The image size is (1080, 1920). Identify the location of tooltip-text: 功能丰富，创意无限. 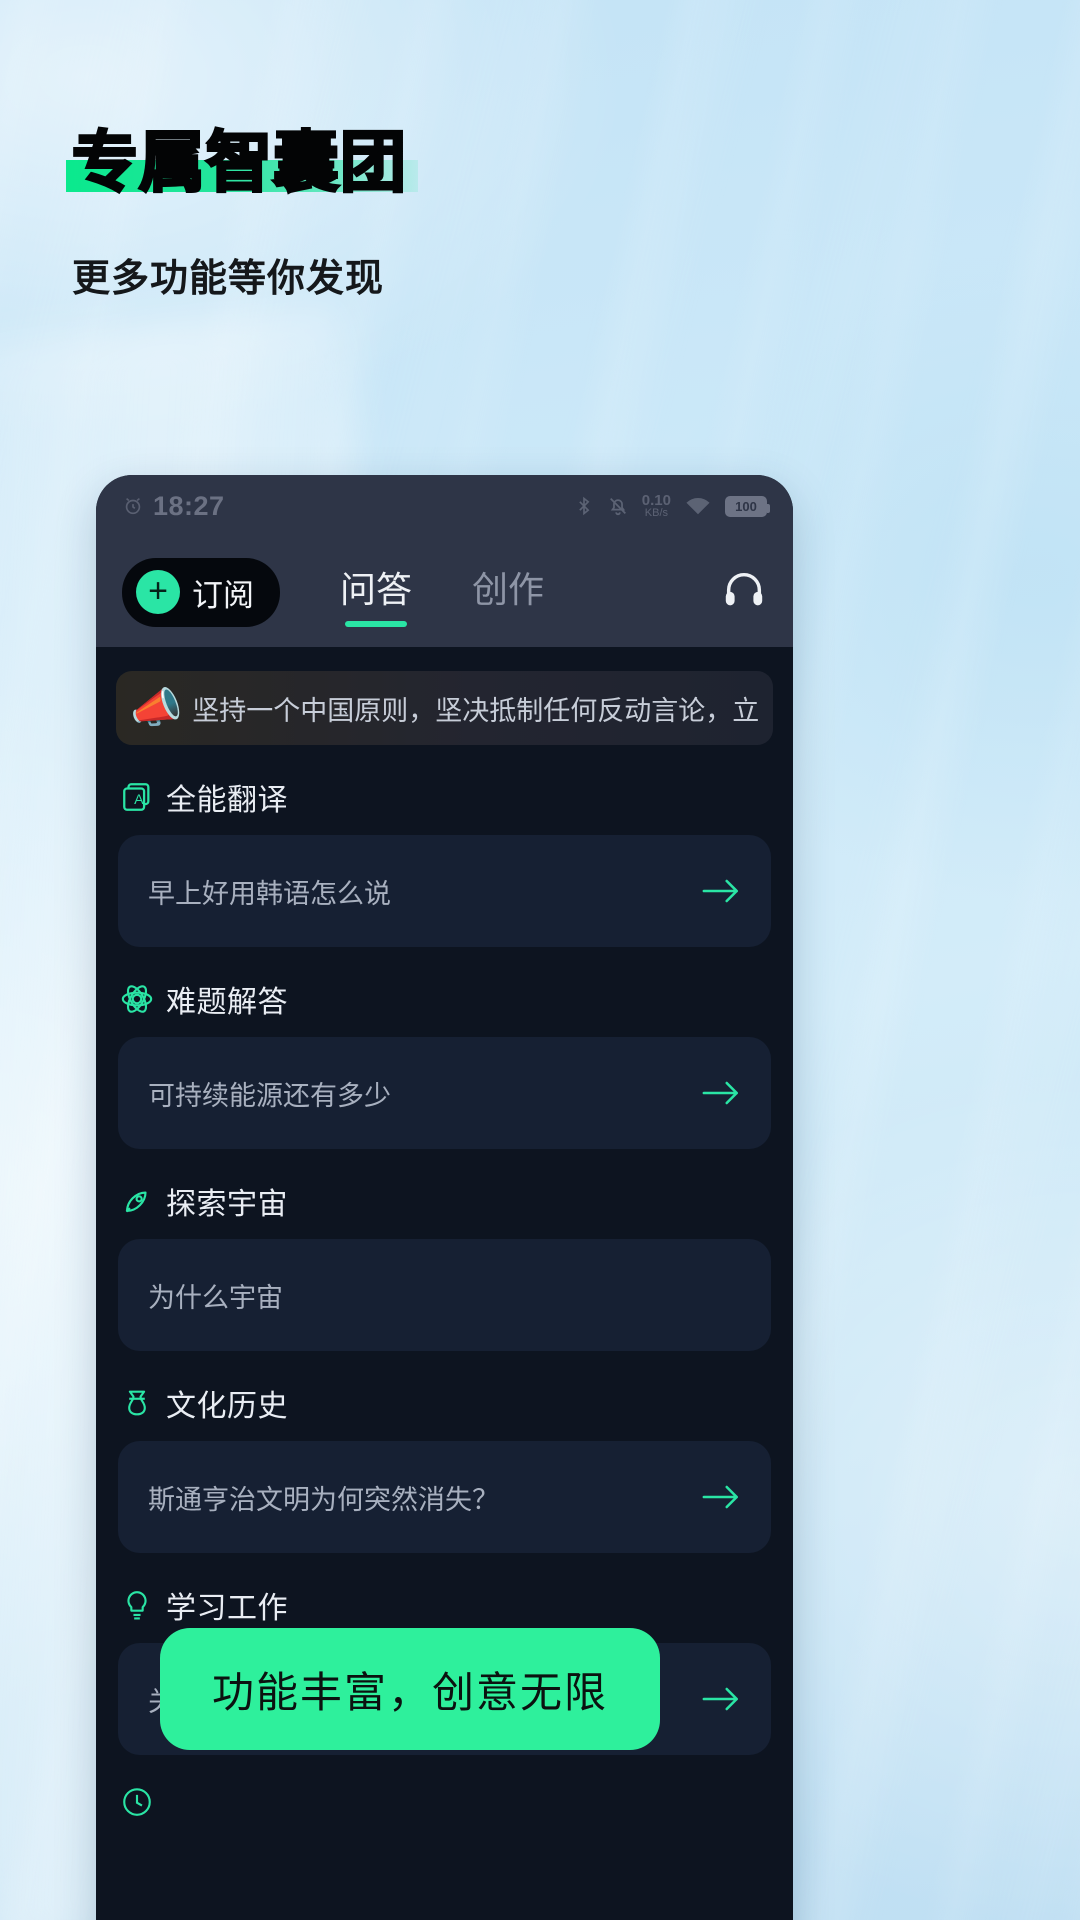
(409, 1692).